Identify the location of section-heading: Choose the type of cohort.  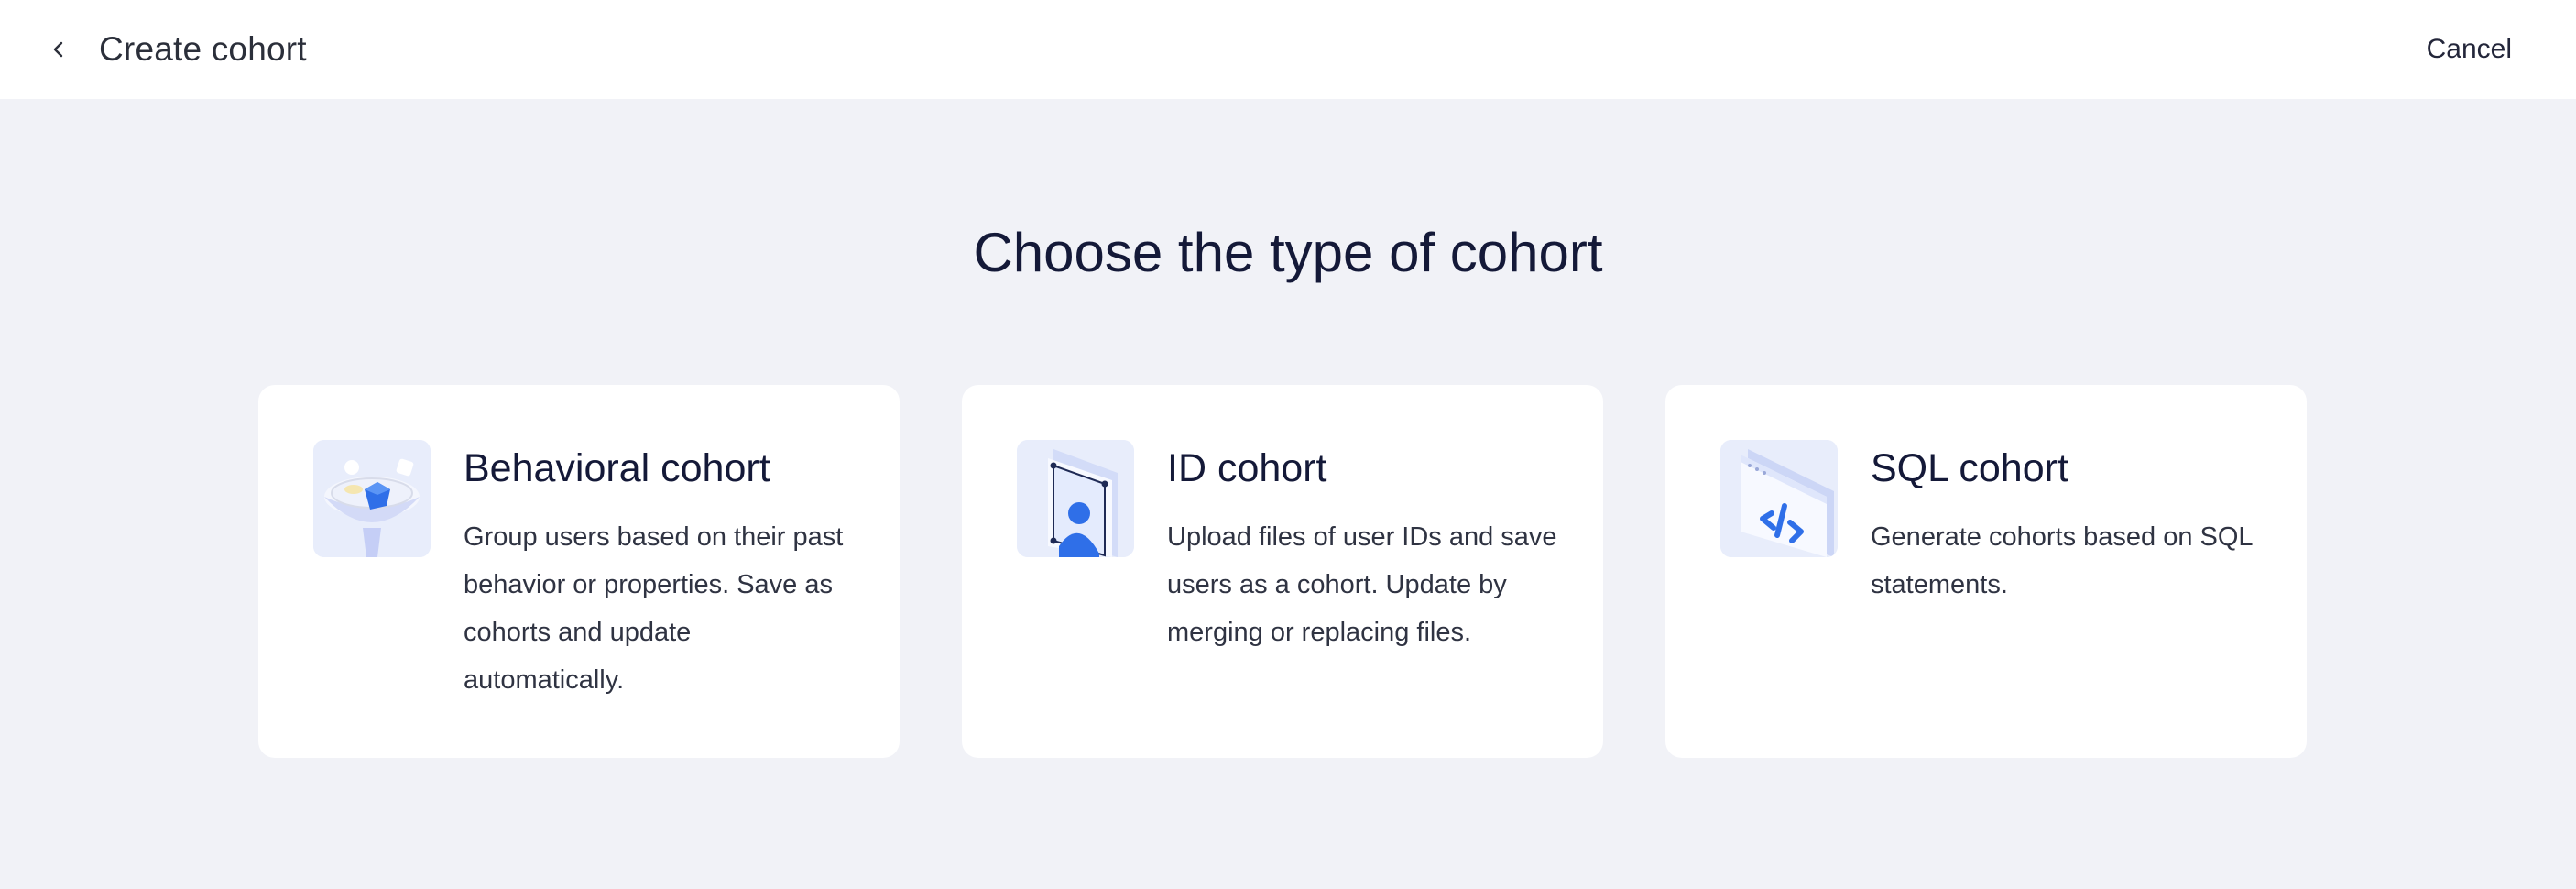
(1288, 252).